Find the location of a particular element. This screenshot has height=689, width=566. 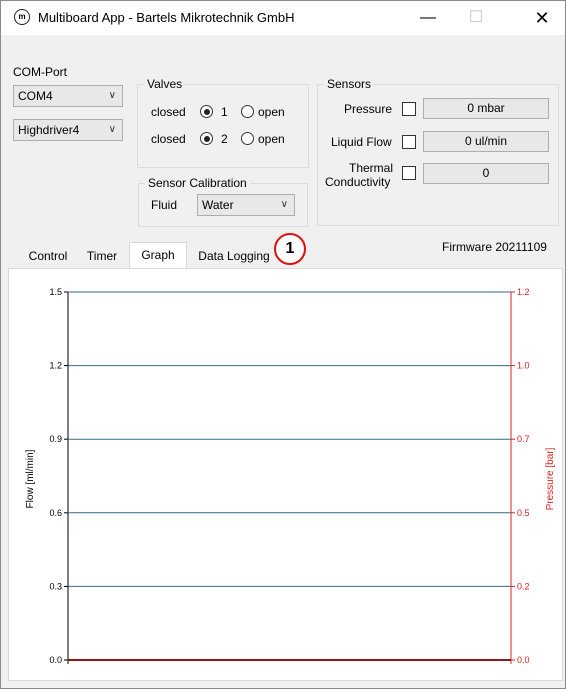

maximize-button: ☐ is located at coordinates (476, 18).